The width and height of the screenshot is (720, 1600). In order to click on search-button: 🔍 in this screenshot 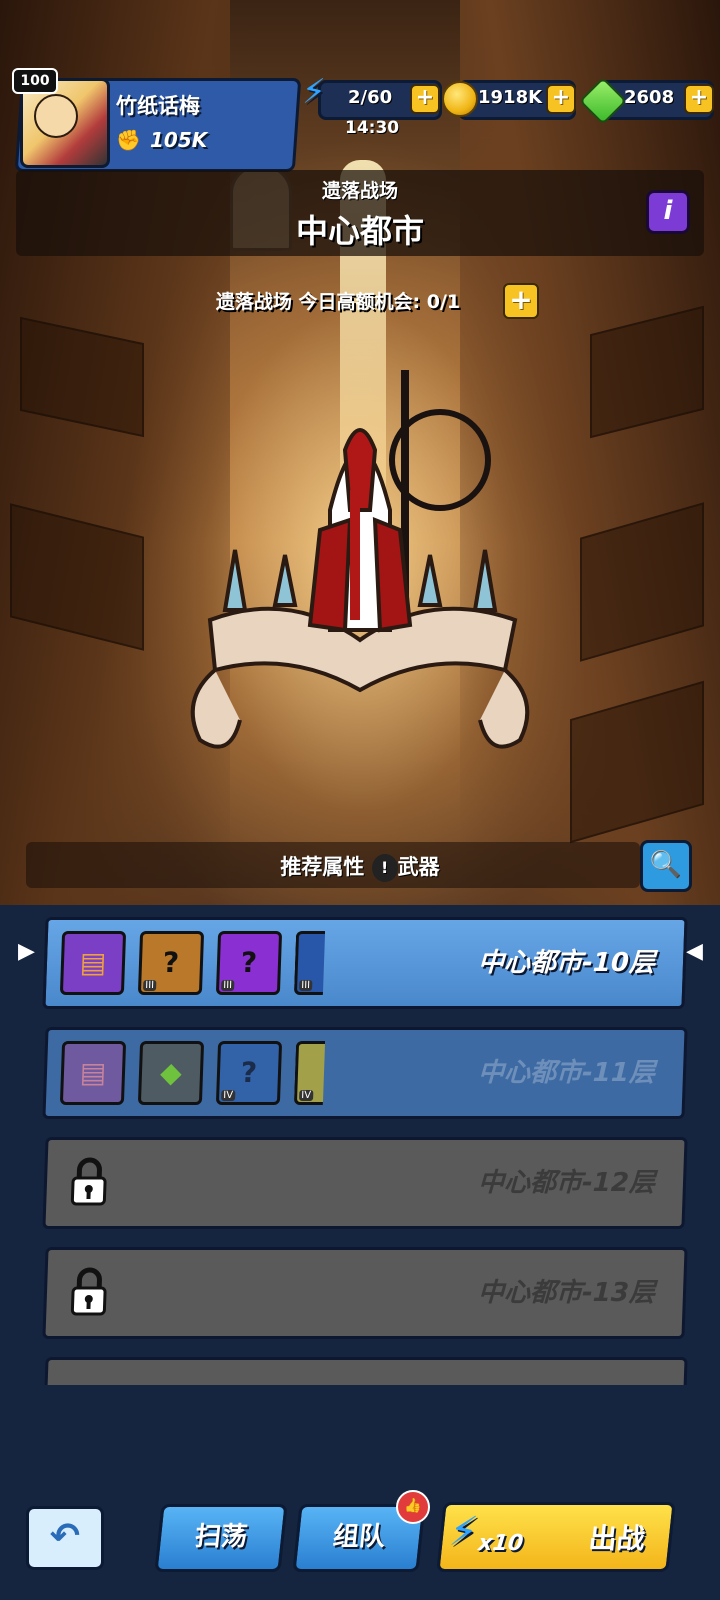, I will do `click(666, 866)`.